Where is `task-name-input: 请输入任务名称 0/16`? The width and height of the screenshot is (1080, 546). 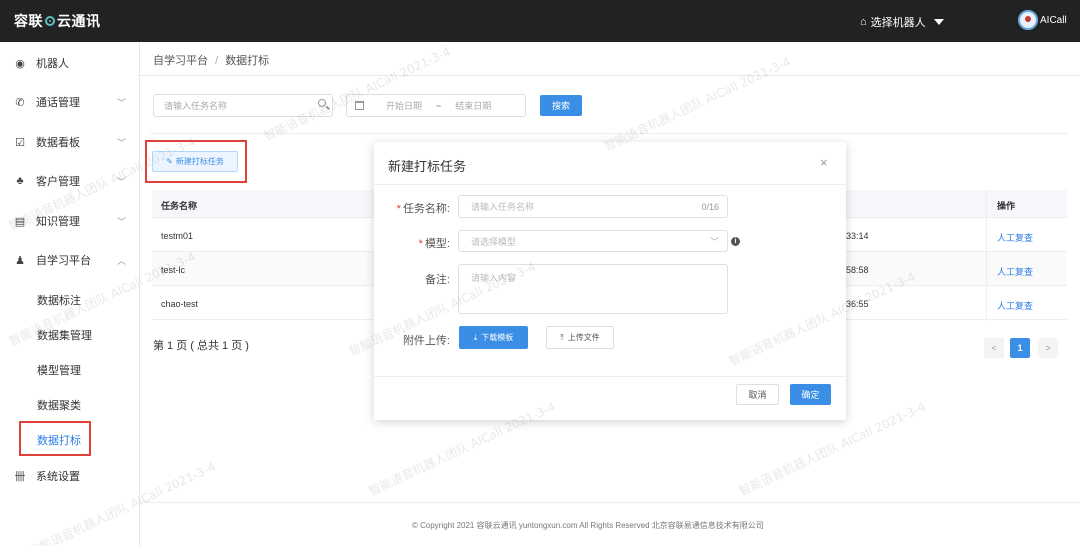
task-name-input: 请输入任务名称 0/16 is located at coordinates (593, 206).